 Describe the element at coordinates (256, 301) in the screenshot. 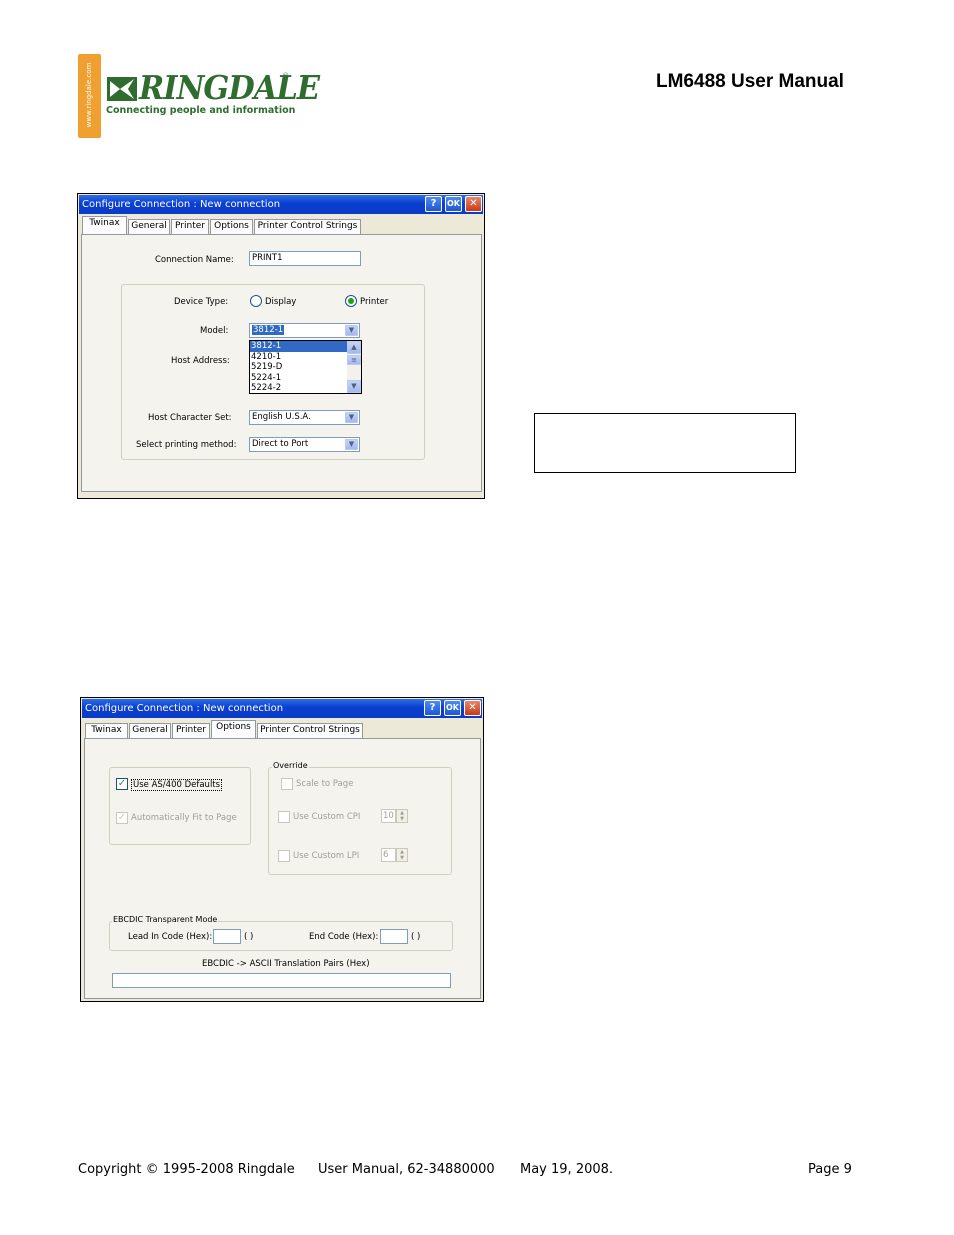

I see `device-type-display-radio` at that location.